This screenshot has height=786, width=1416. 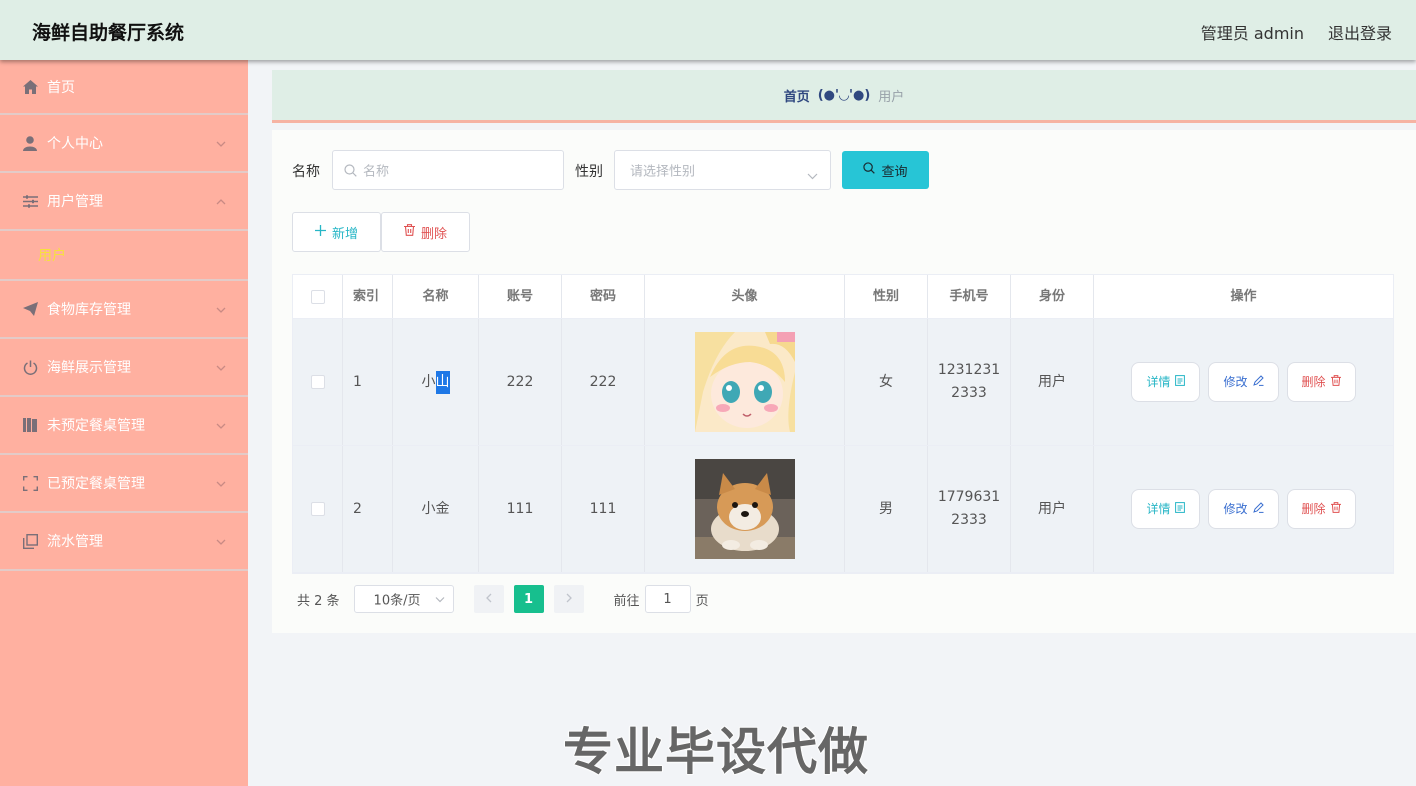 I want to click on add-button: 新增, so click(x=336, y=232).